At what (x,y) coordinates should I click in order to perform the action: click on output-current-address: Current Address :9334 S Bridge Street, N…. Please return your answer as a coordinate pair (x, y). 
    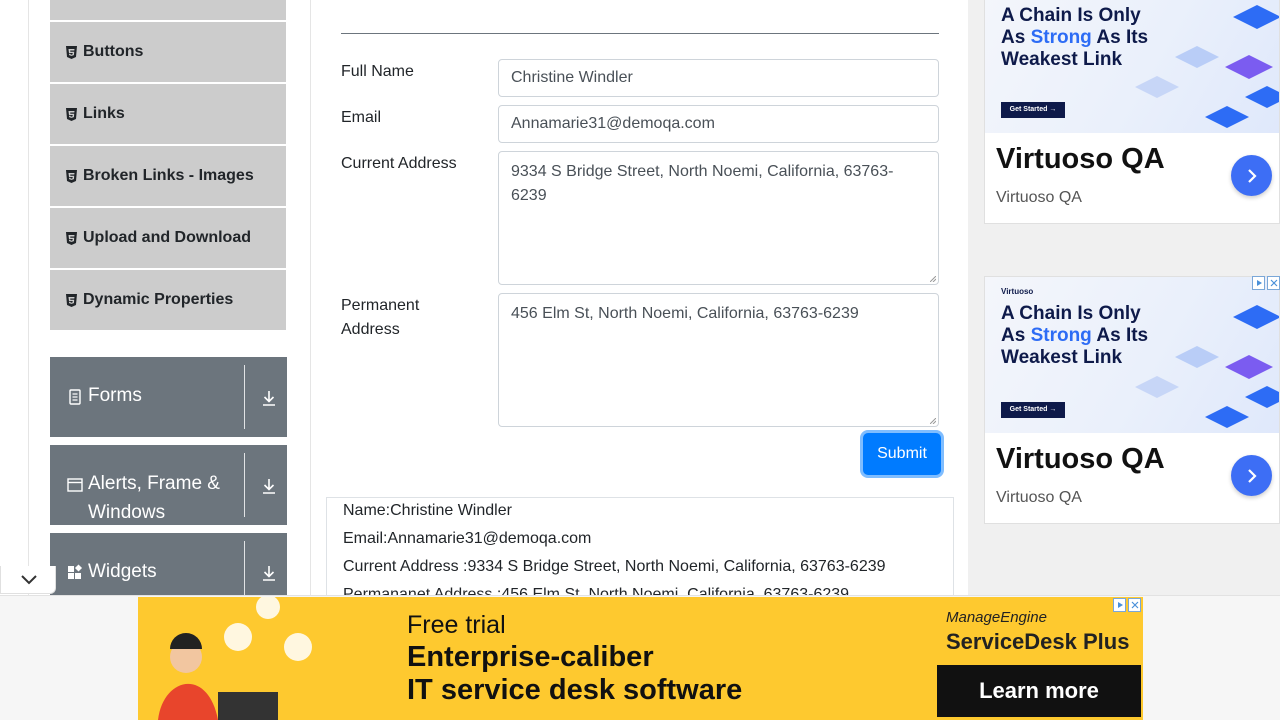
    Looking at the image, I should click on (614, 566).